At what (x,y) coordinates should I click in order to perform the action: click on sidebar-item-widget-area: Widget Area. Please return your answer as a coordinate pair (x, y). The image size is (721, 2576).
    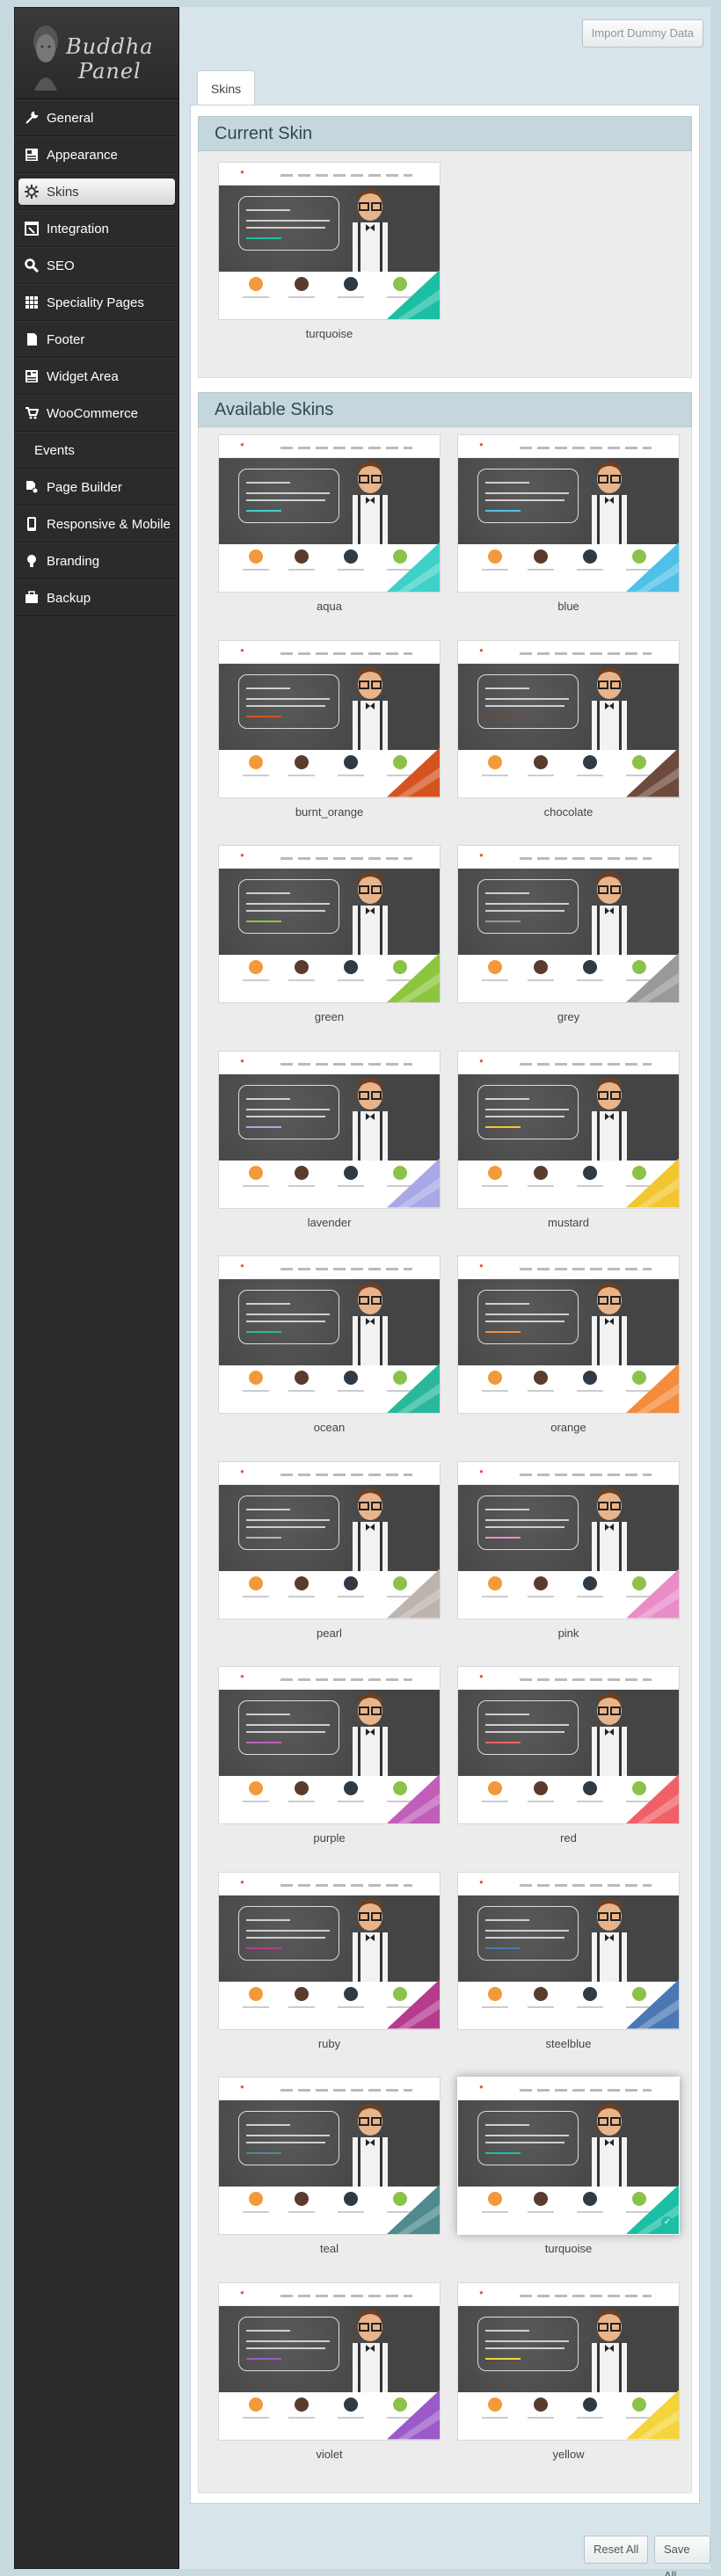
    Looking at the image, I should click on (96, 376).